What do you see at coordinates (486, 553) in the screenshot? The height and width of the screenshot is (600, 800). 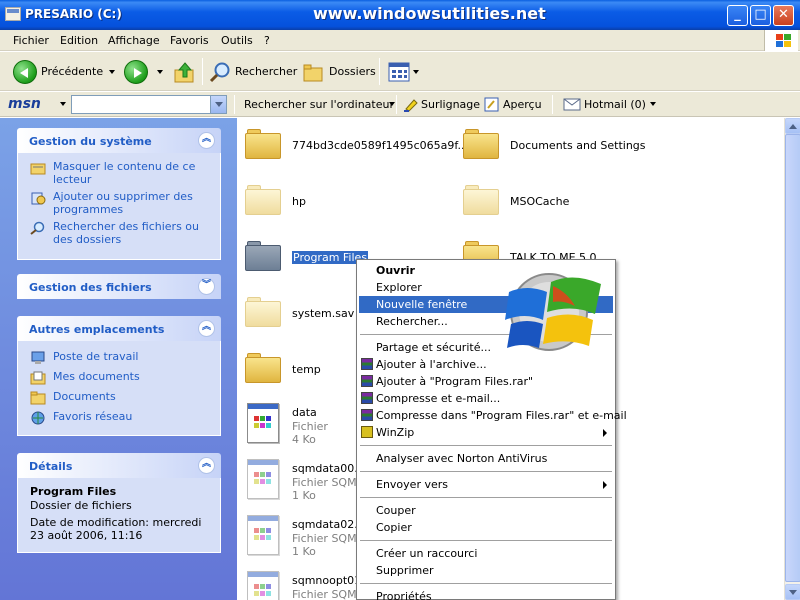 I see `ctx-create-shortcut: Créer un raccourci` at bounding box center [486, 553].